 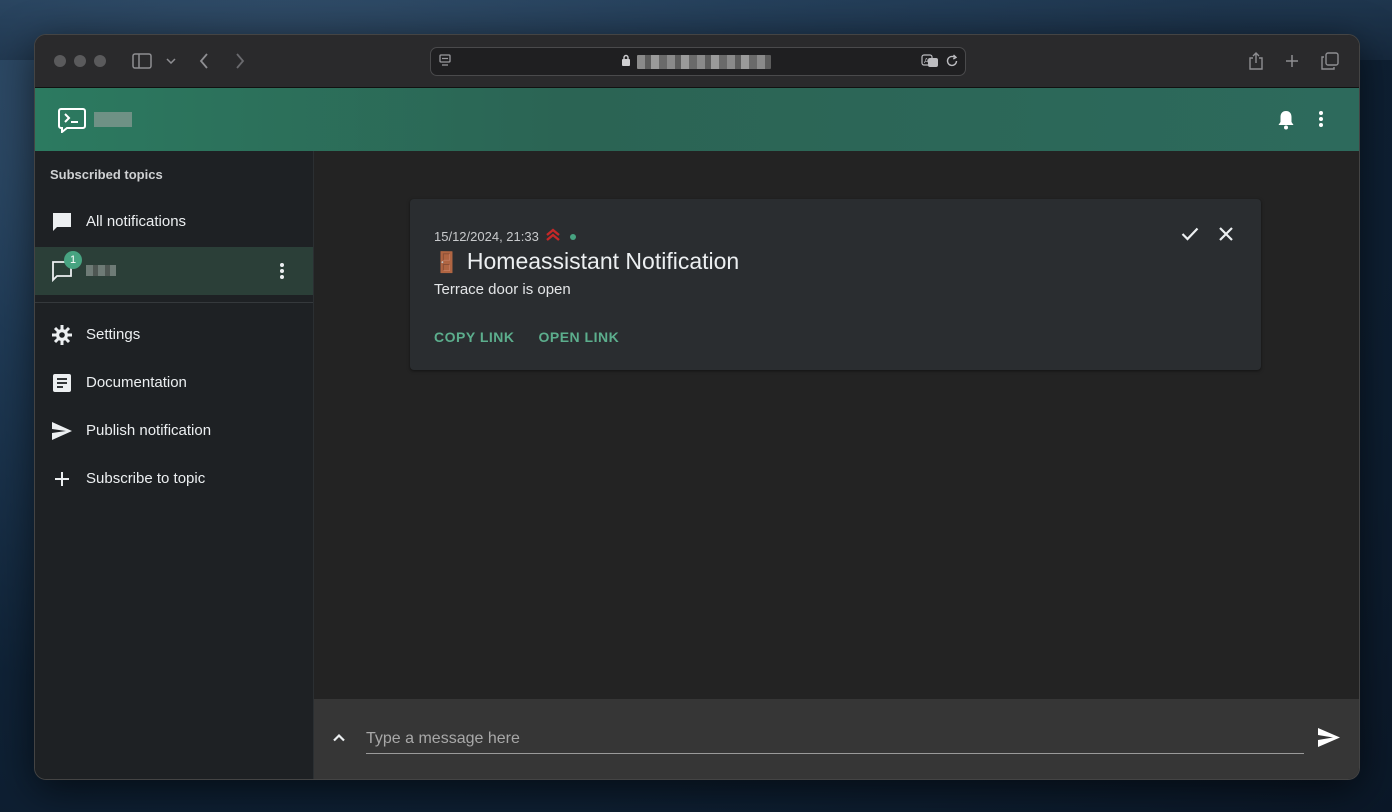 I want to click on sidebar-toggle-icon, so click(x=142, y=61).